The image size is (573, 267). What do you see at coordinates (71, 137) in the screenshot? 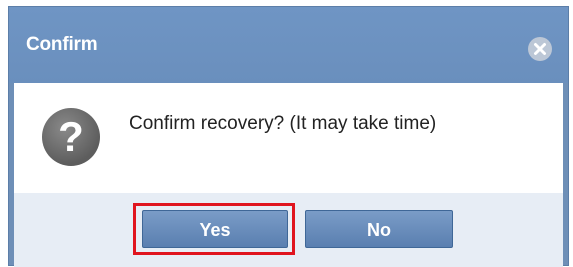
I see `question-icon: ?` at bounding box center [71, 137].